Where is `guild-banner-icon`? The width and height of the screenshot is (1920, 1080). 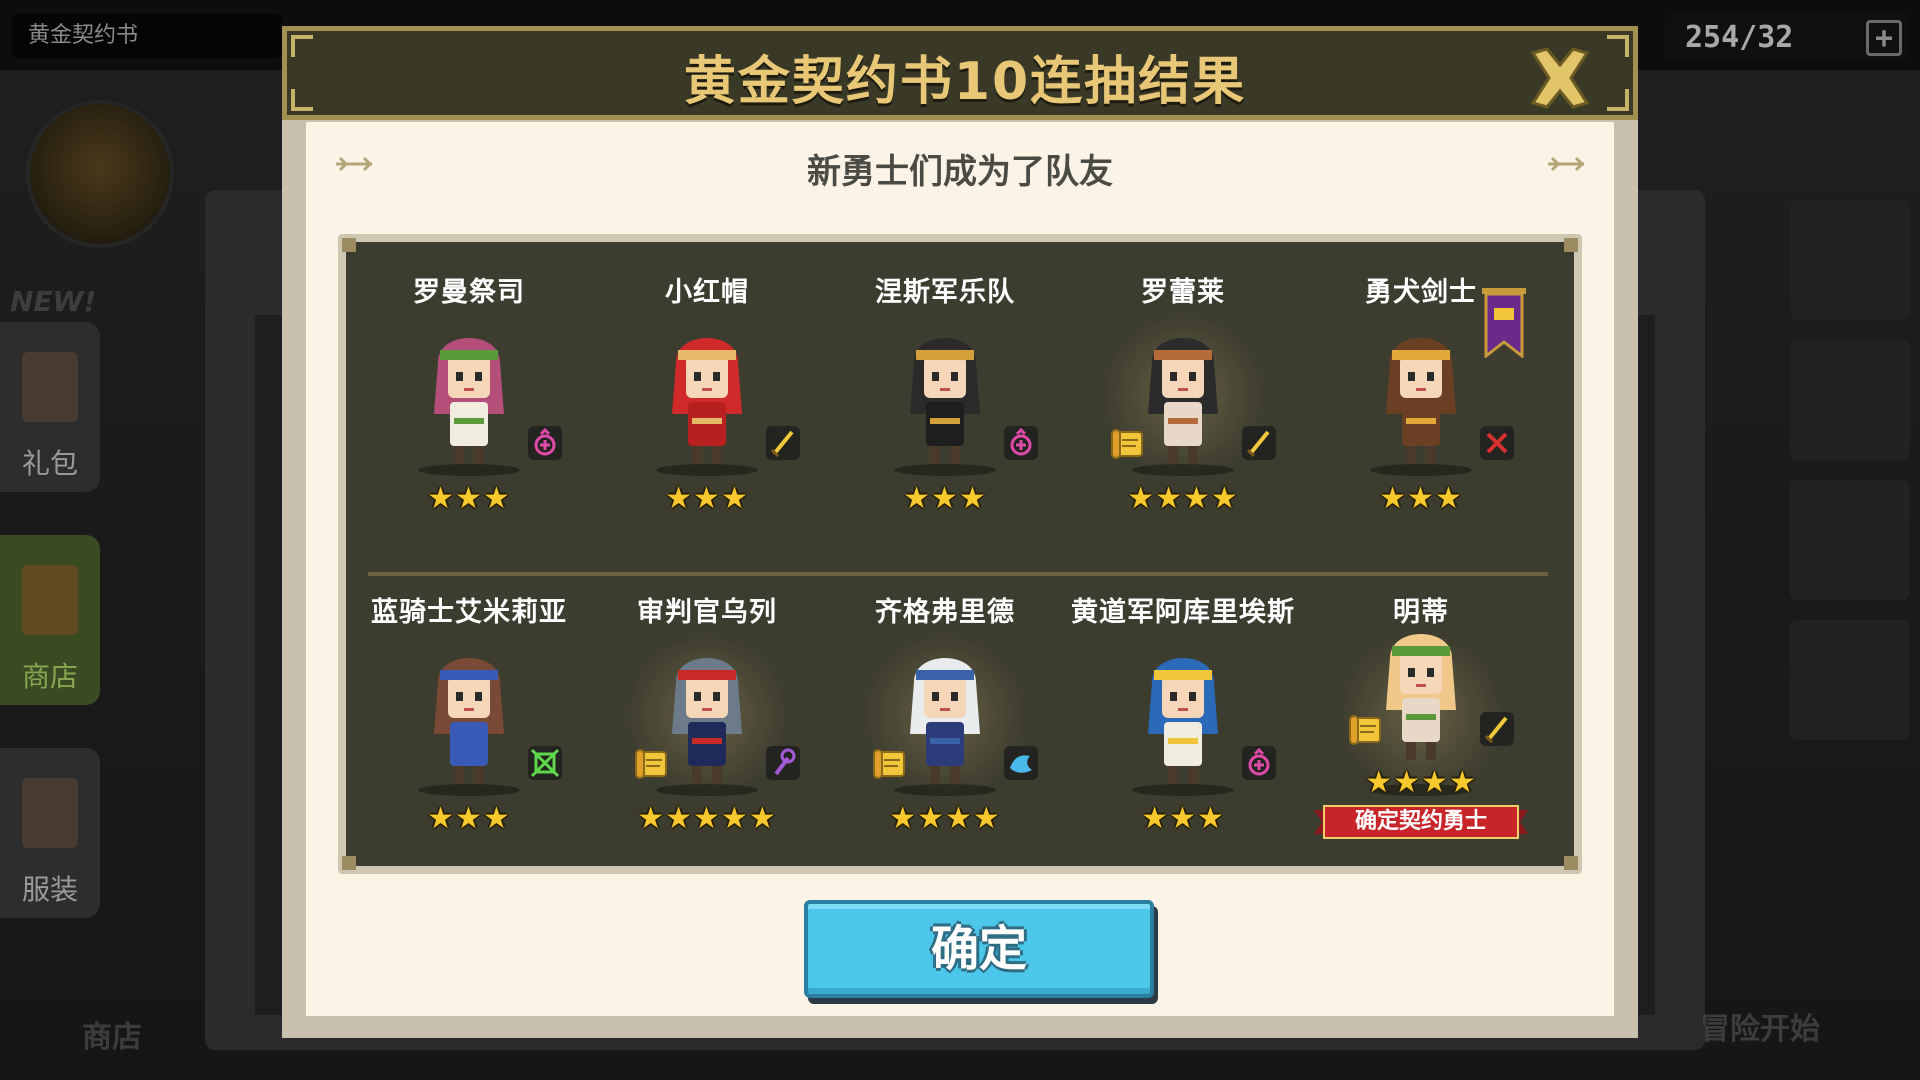 guild-banner-icon is located at coordinates (1504, 323).